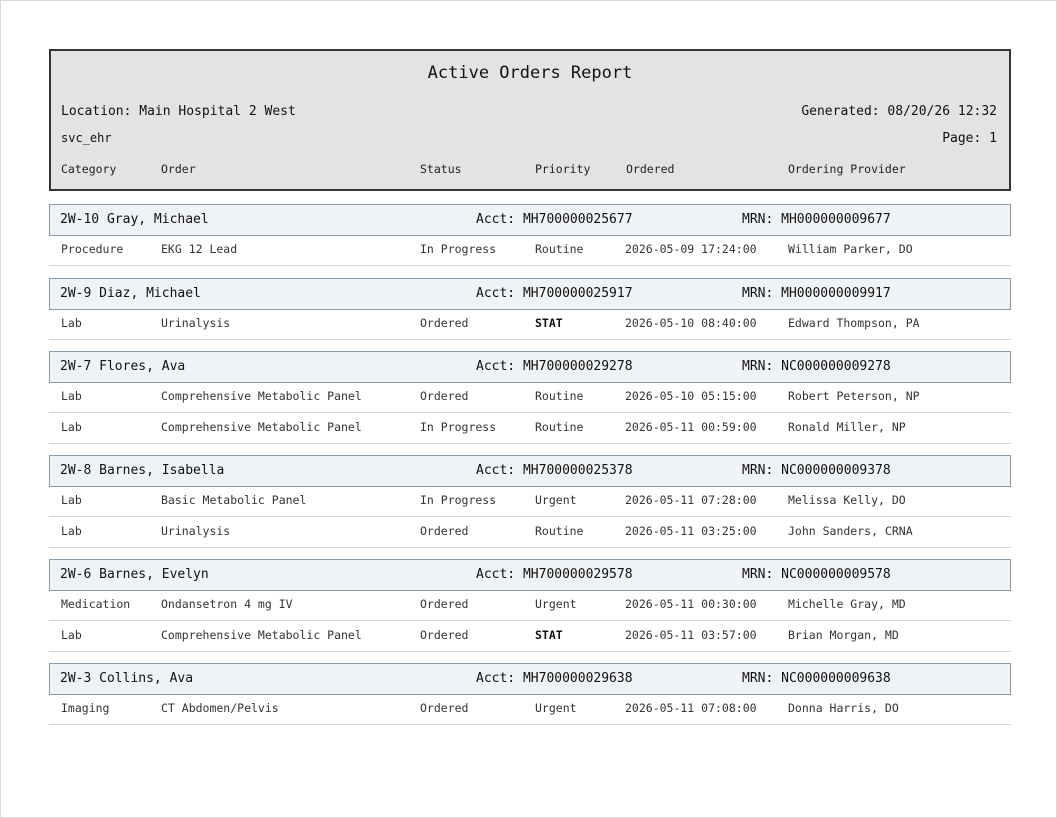  What do you see at coordinates (554, 678) in the screenshot?
I see `patient-account: Acct: MH700000029638` at bounding box center [554, 678].